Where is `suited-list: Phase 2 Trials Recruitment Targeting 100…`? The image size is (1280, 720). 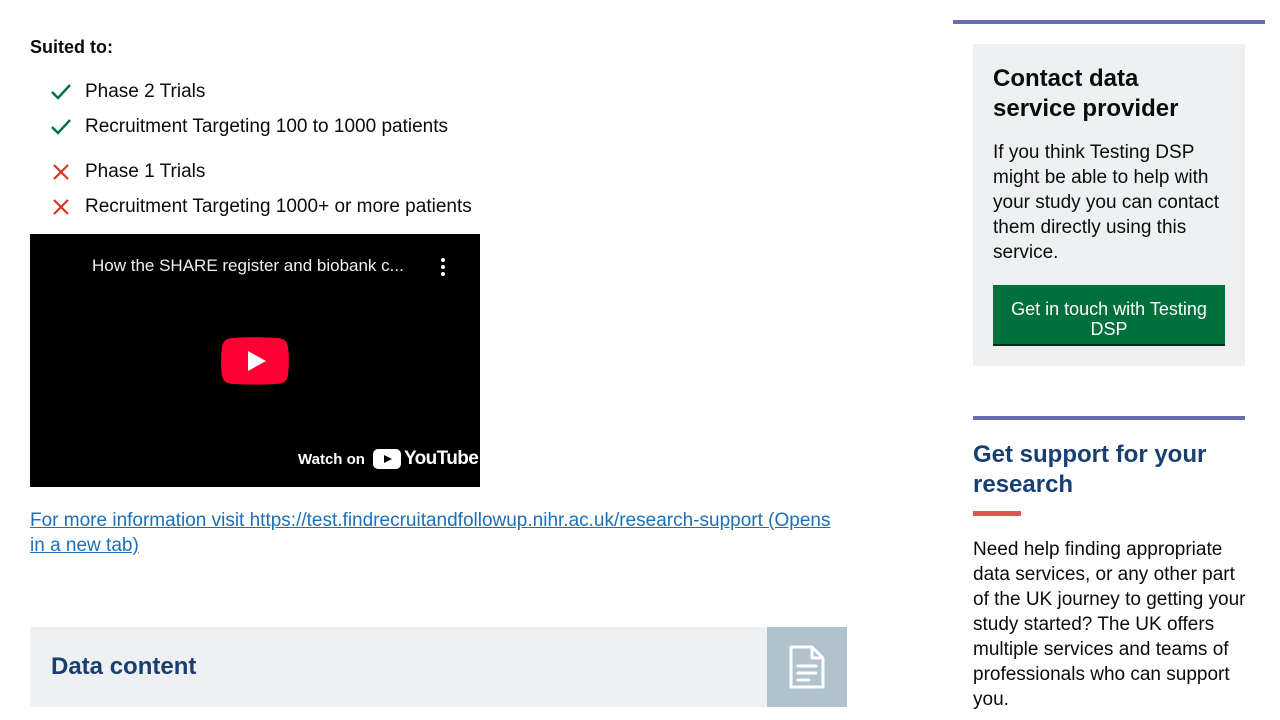
suited-list: Phase 2 Trials Recruitment Targeting 100… is located at coordinates (350, 109).